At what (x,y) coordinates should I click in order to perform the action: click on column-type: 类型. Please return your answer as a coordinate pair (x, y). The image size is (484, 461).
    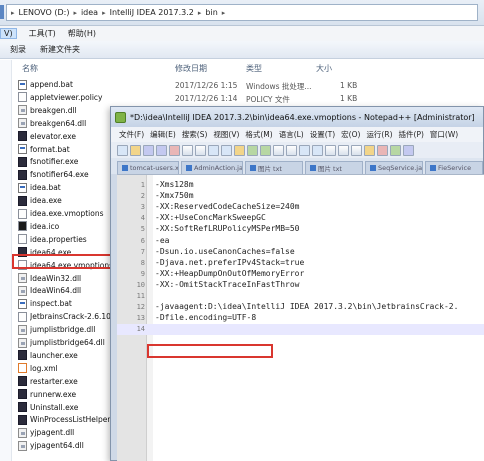
    Looking at the image, I should click on (254, 68).